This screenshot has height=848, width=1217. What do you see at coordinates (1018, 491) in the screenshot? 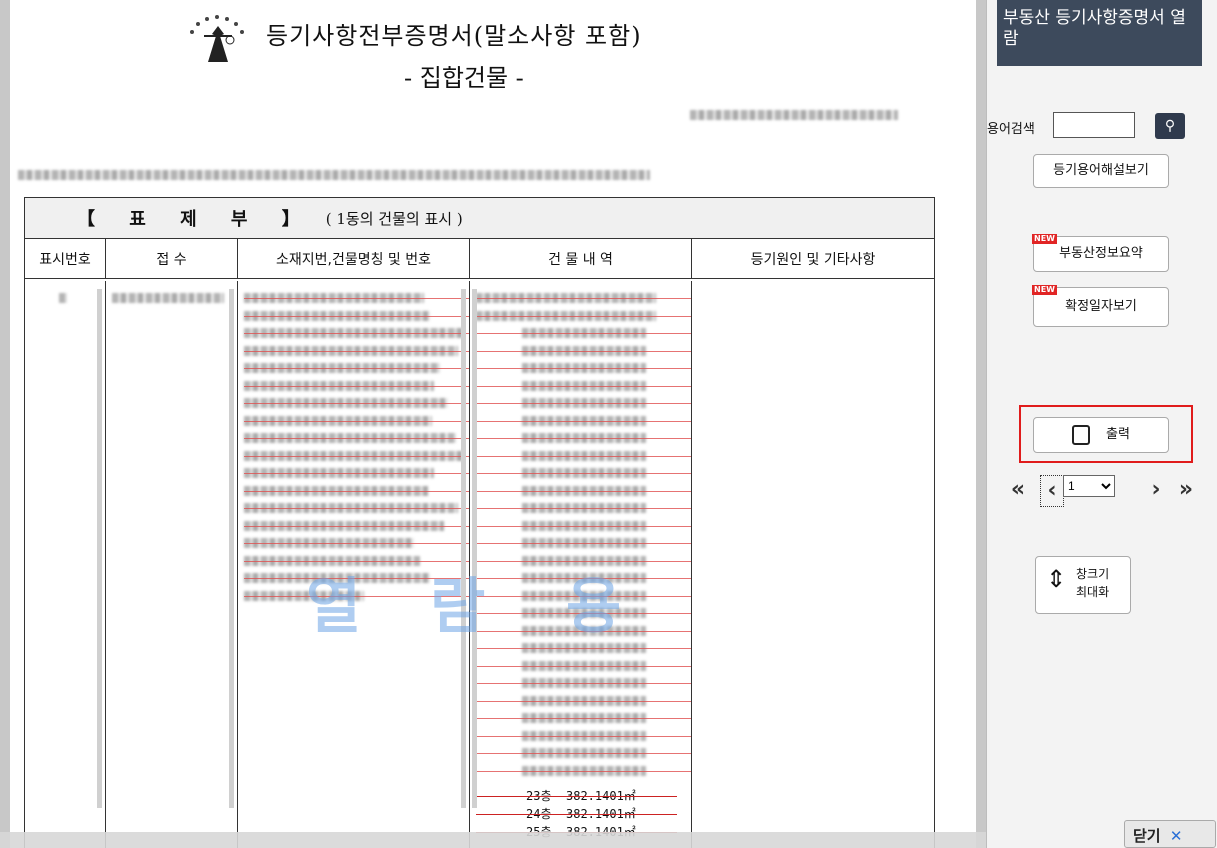
I see `first-page-icon: «` at bounding box center [1018, 491].